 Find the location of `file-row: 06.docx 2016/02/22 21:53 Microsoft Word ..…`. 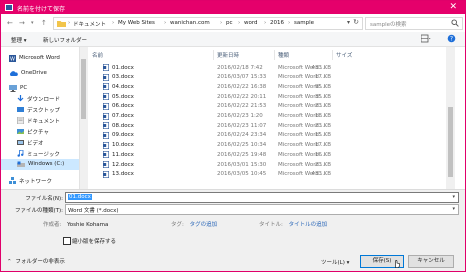

file-row: 06.docx 2016/02/22 21:53 Microsoft Word ..… is located at coordinates (276, 107).